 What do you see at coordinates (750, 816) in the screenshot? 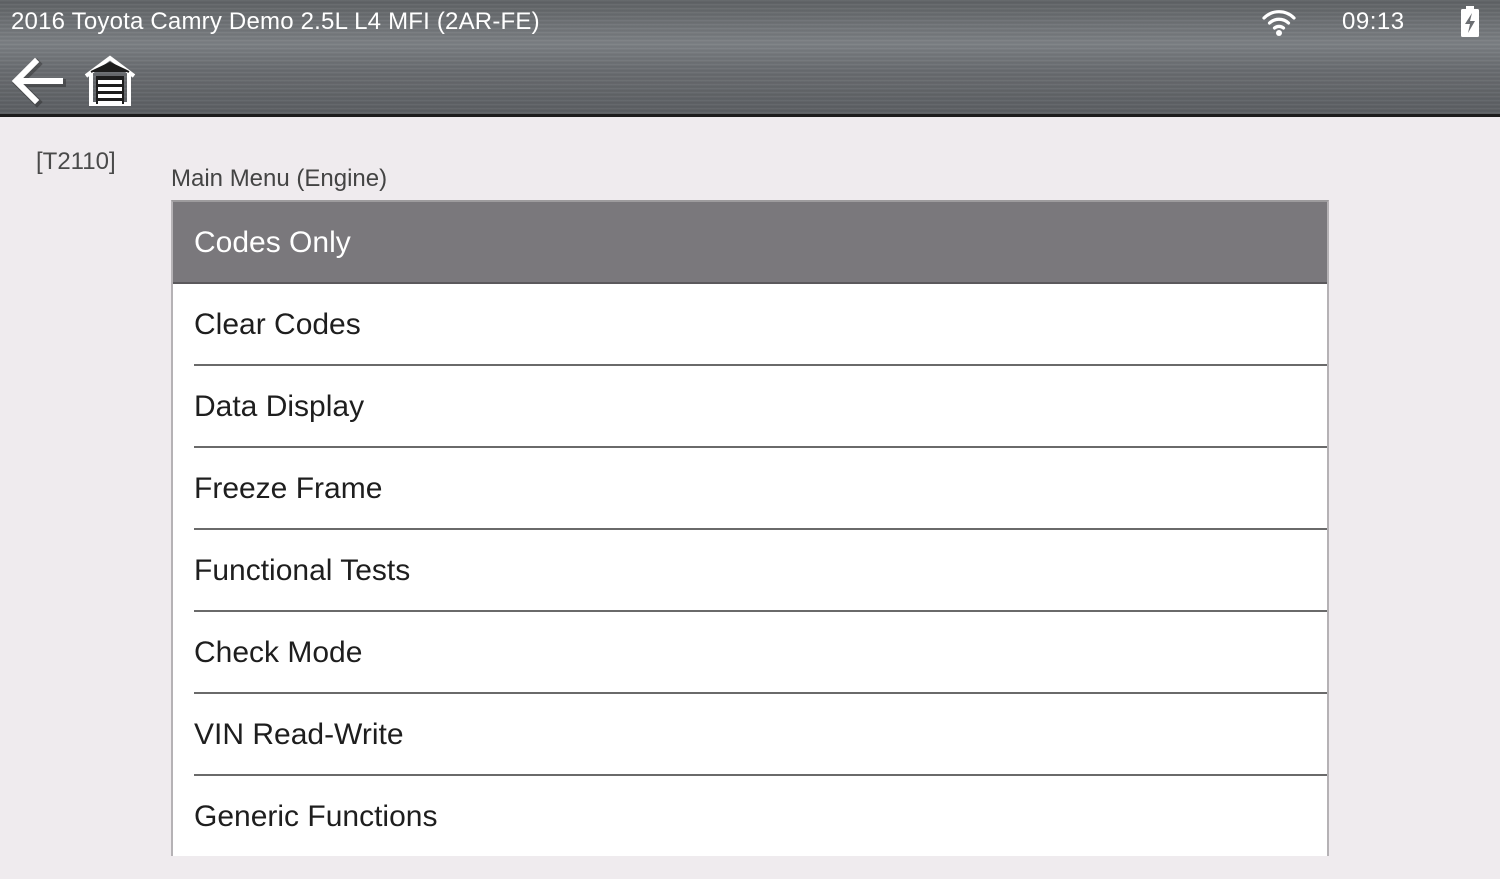
I see `menu-item-generic-functions: Generic Functions` at bounding box center [750, 816].